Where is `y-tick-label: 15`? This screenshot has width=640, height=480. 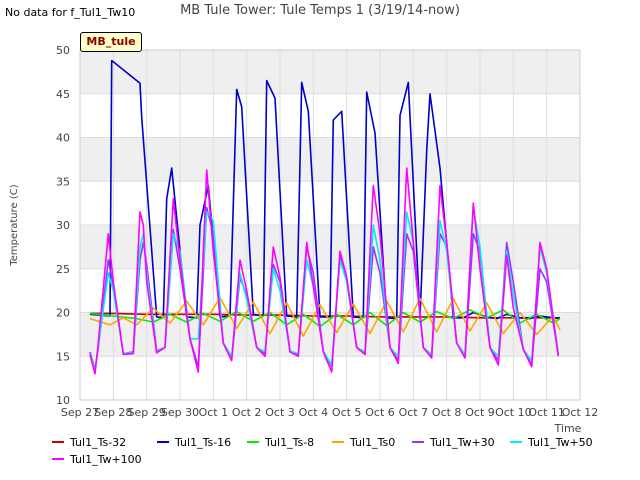
y-tick-label: 15 is located at coordinates (63, 356).